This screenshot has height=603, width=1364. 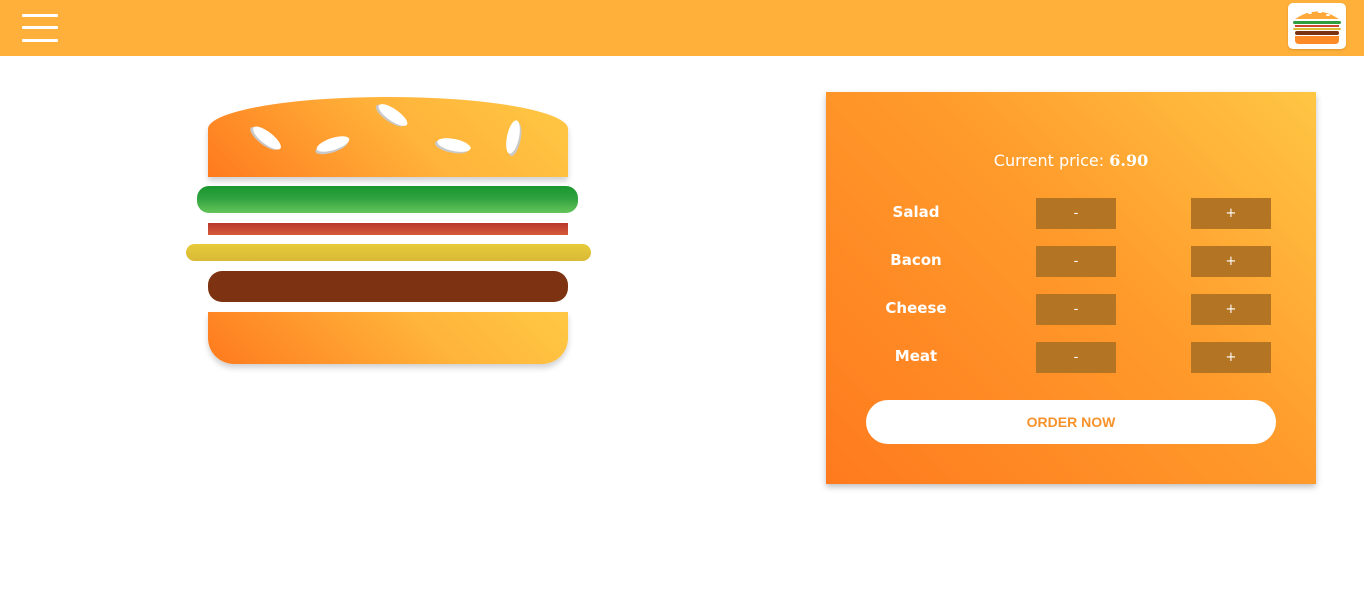 I want to click on burger-logo-icon, so click(x=1317, y=26).